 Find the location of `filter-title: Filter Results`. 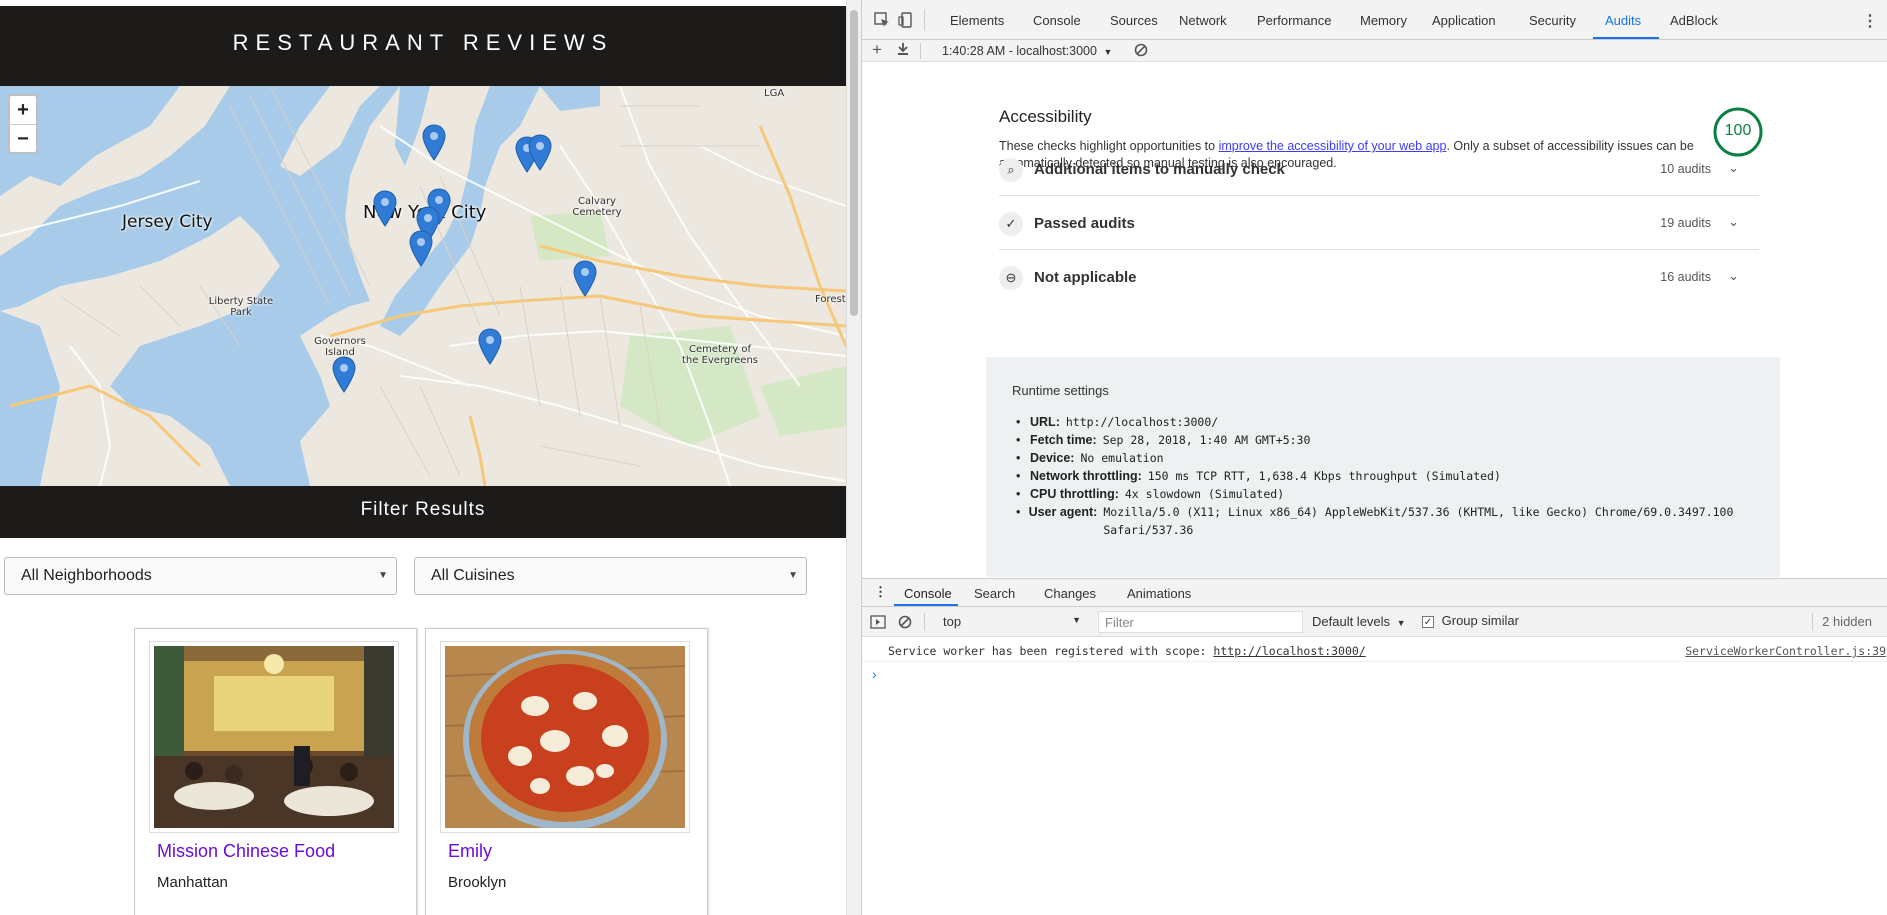

filter-title: Filter Results is located at coordinates (423, 509).